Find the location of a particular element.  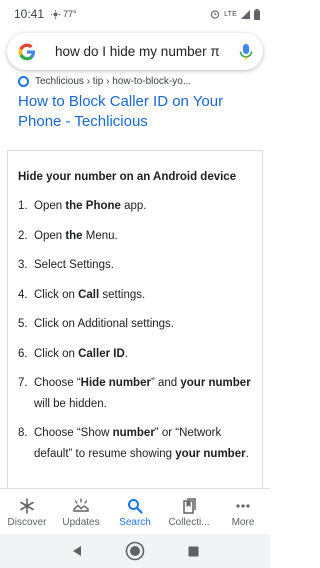

nav-label-search: Search is located at coordinates (135, 522).